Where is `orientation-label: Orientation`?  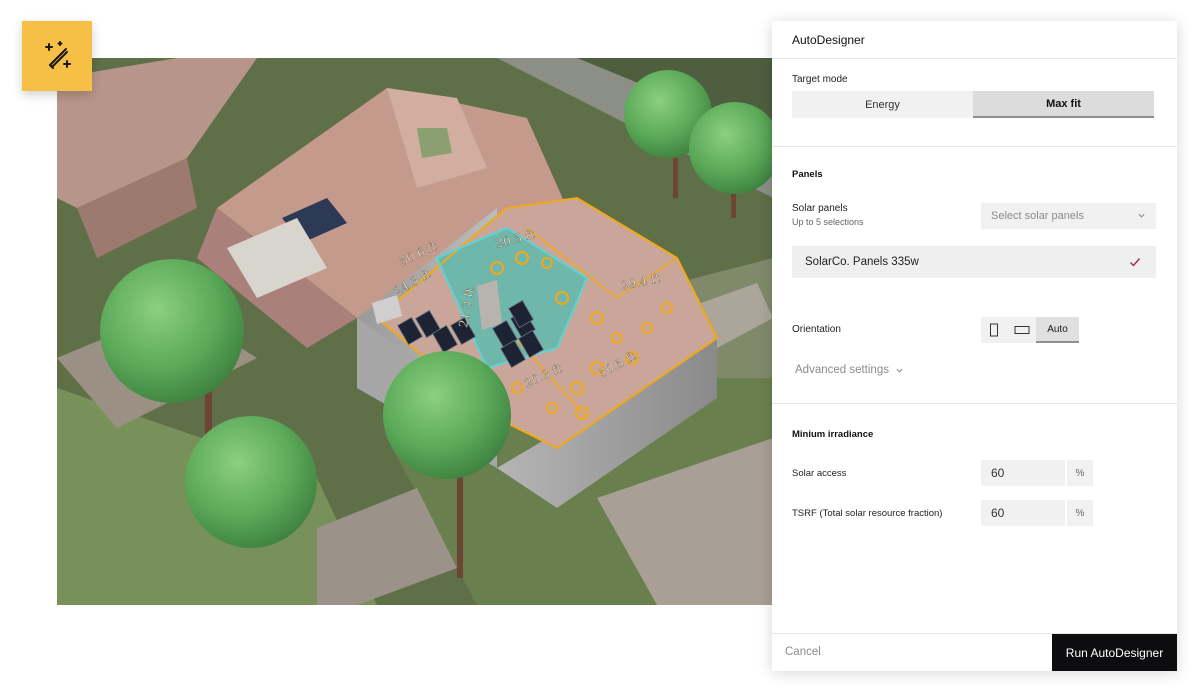
orientation-label: Orientation is located at coordinates (816, 329).